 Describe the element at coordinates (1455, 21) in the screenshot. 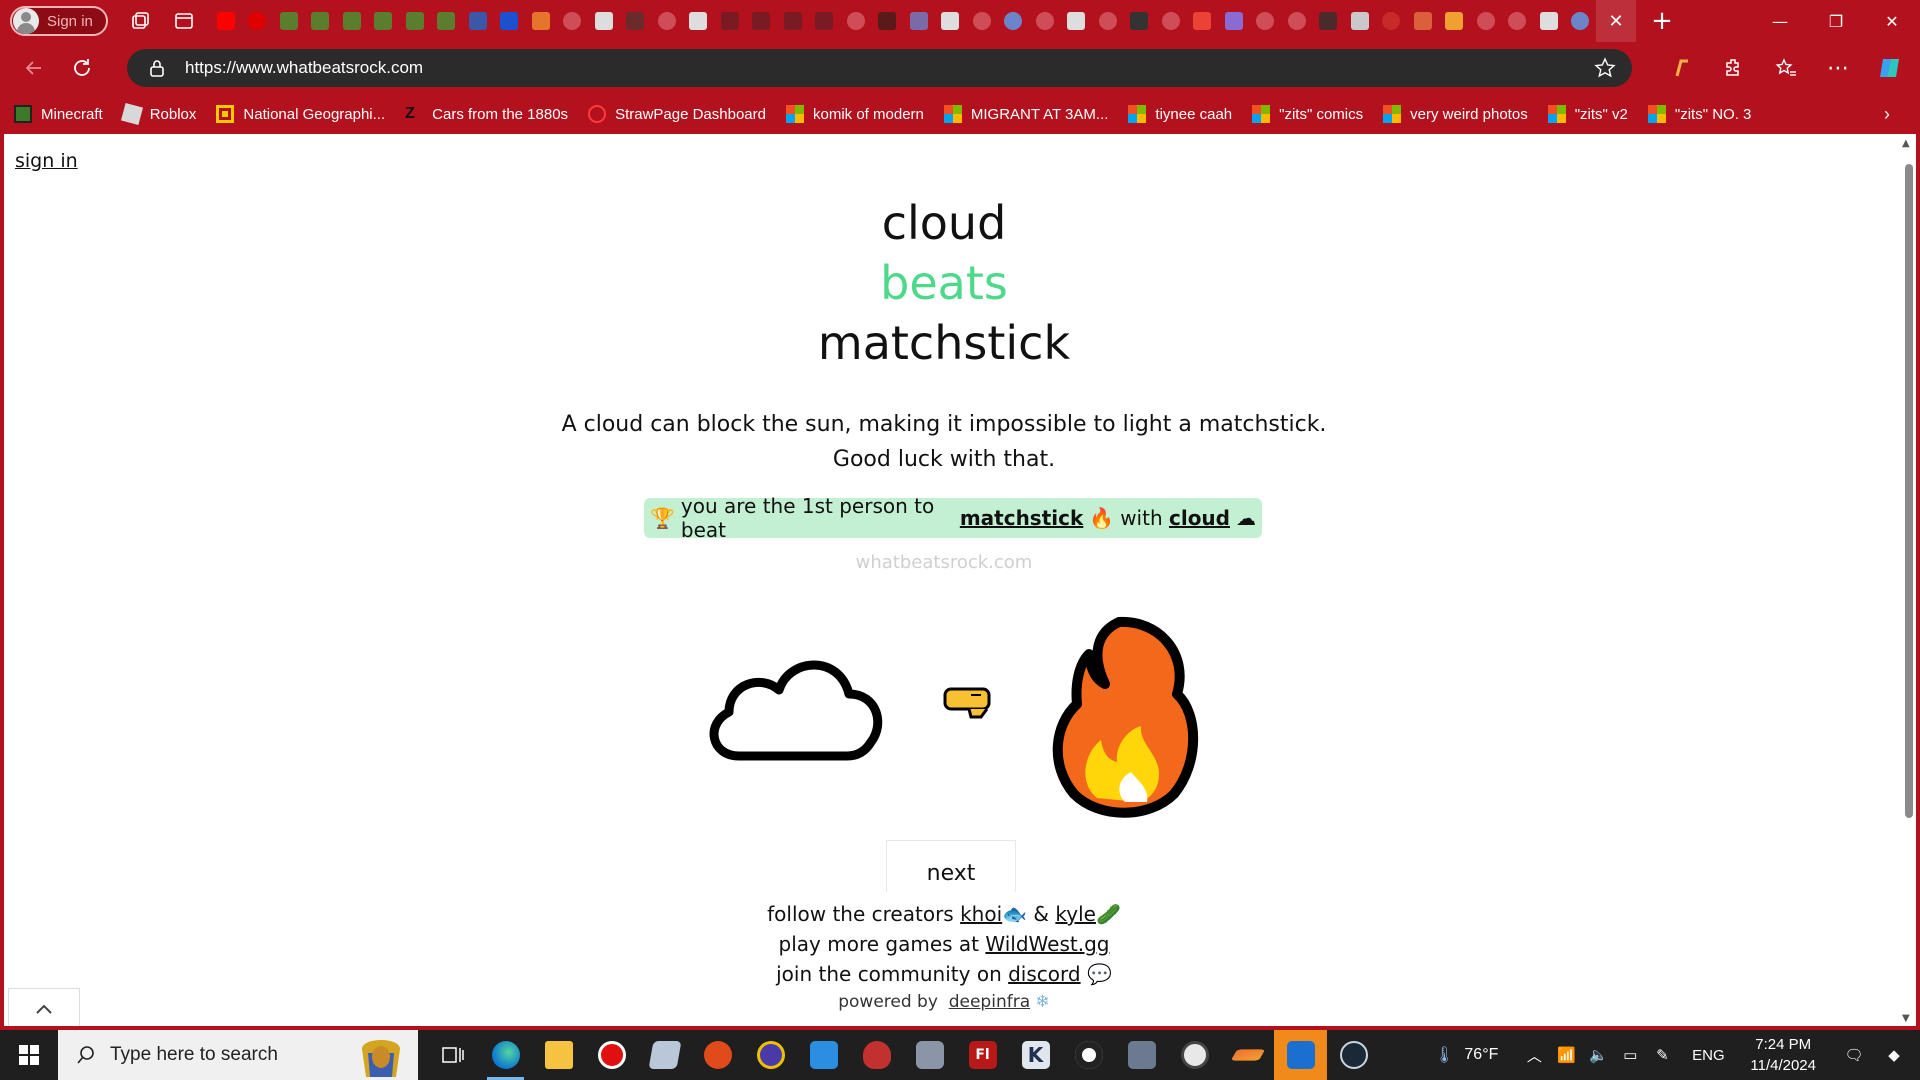

I see `tab-orange` at that location.